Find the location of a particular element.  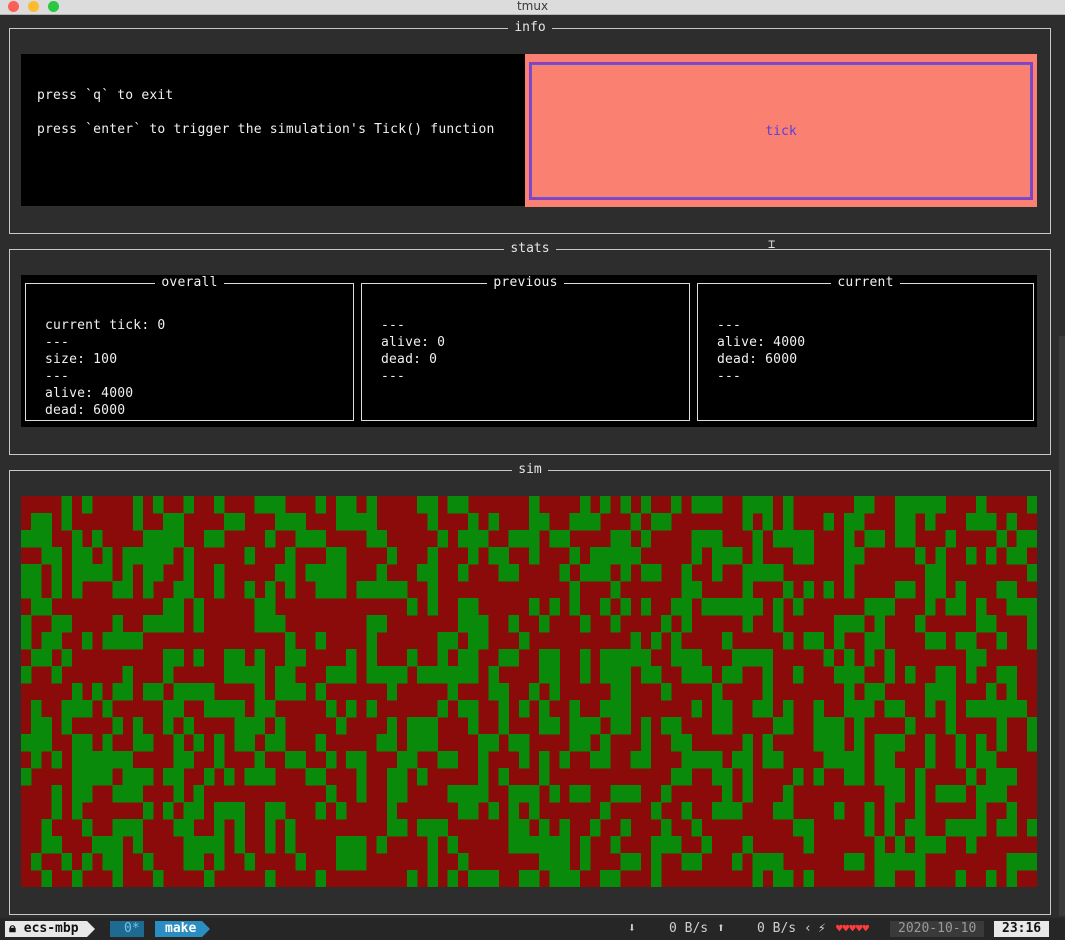

current-dead: dead: 6000 is located at coordinates (757, 359).